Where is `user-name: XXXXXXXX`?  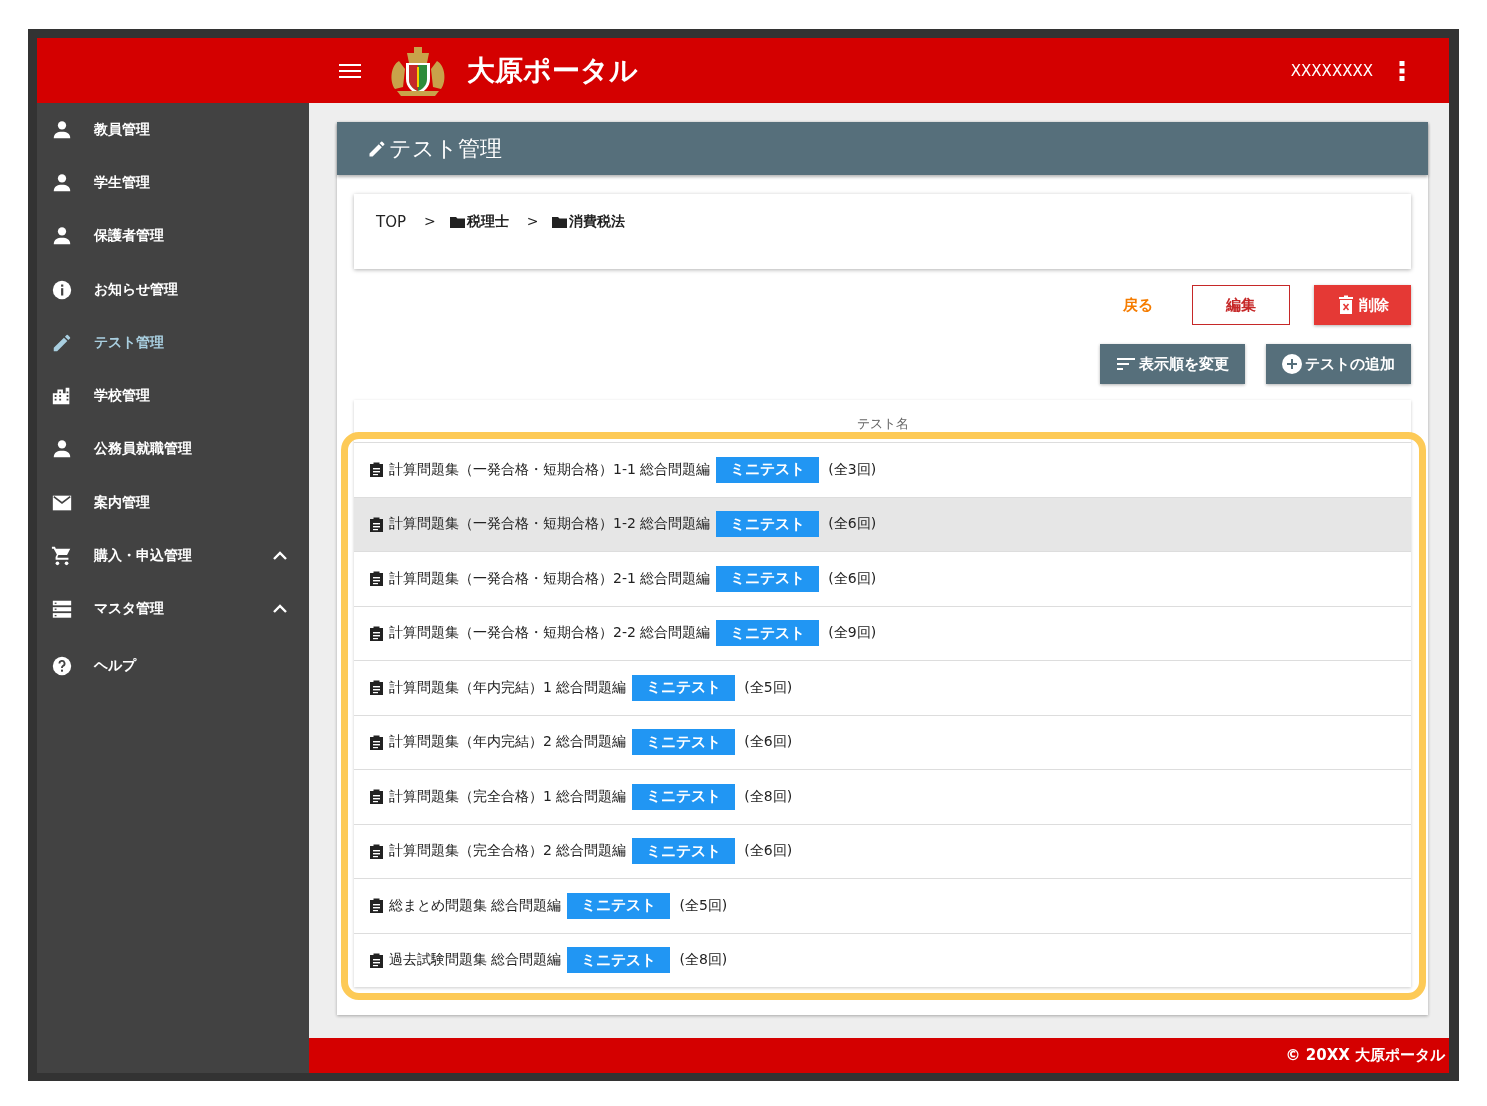
user-name: XXXXXXXX is located at coordinates (1331, 70).